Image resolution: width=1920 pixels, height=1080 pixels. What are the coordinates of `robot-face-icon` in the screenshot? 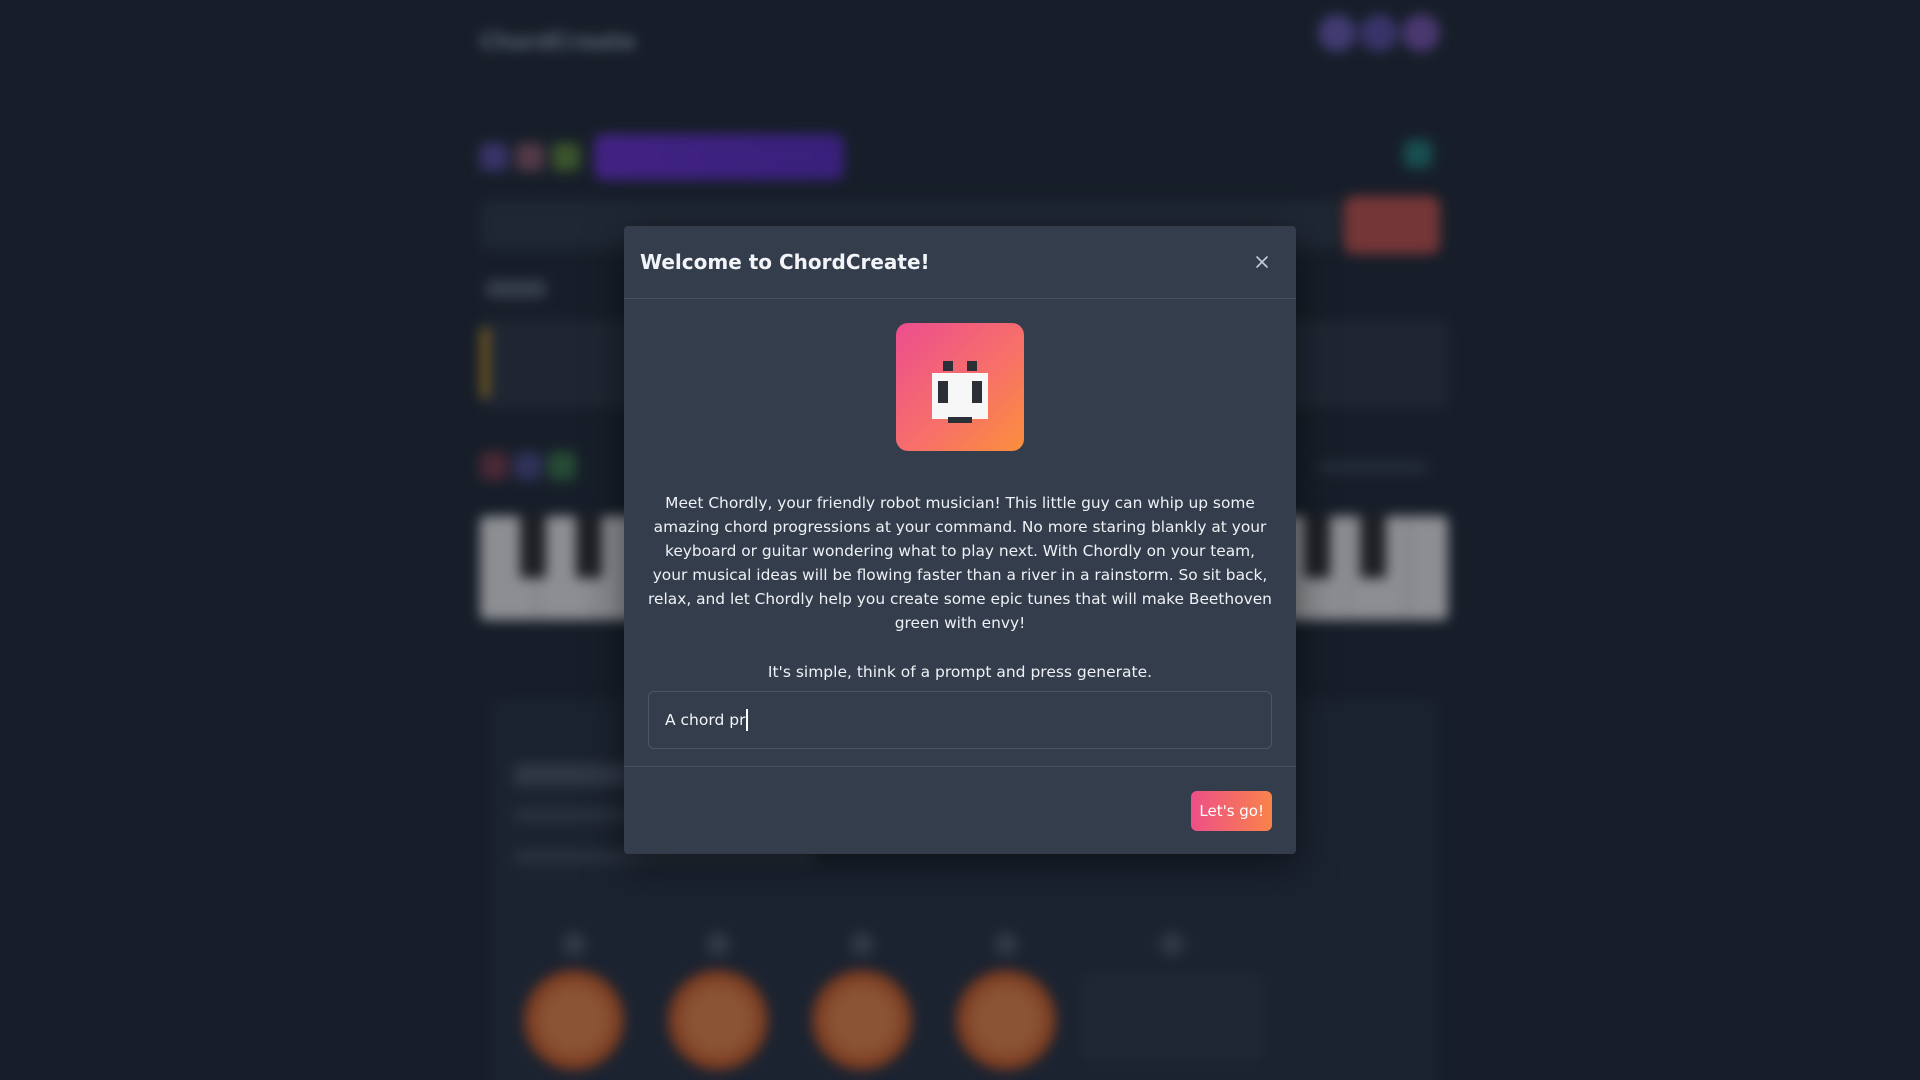 It's located at (960, 387).